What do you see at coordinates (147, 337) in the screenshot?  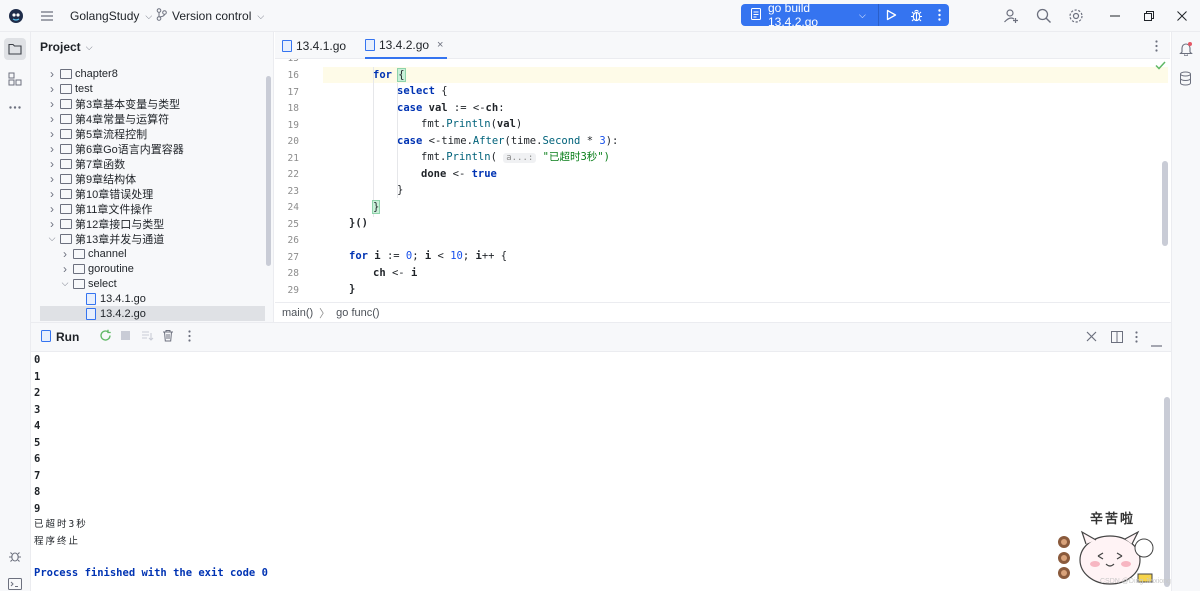 I see `scroll-to-end-icon` at bounding box center [147, 337].